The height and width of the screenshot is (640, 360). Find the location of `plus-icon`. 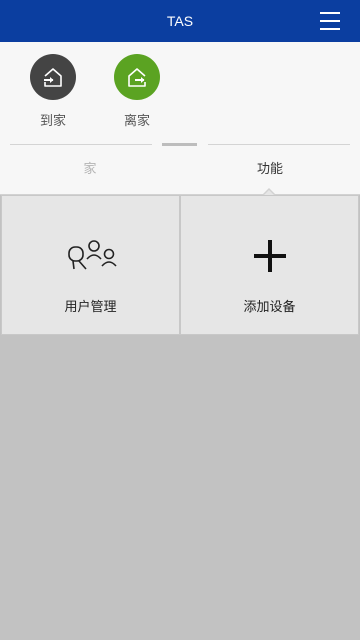

plus-icon is located at coordinates (269, 258).